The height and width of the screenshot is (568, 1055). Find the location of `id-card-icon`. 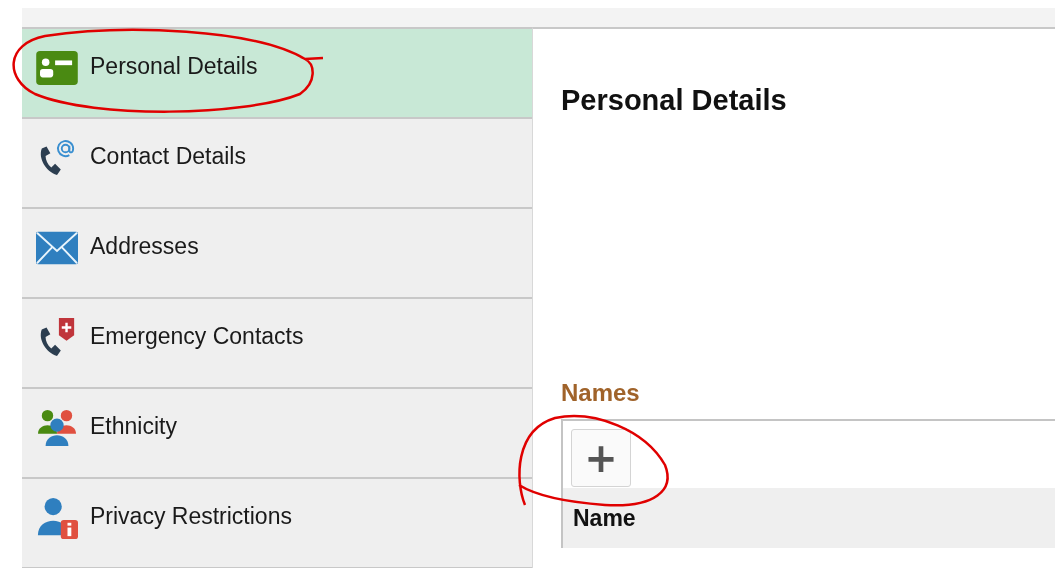

id-card-icon is located at coordinates (57, 68).